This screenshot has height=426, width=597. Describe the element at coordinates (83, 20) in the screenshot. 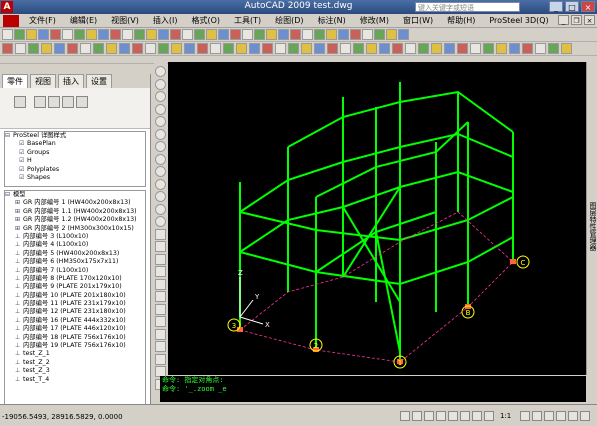

I see `menu-edit: 编辑(E)` at that location.